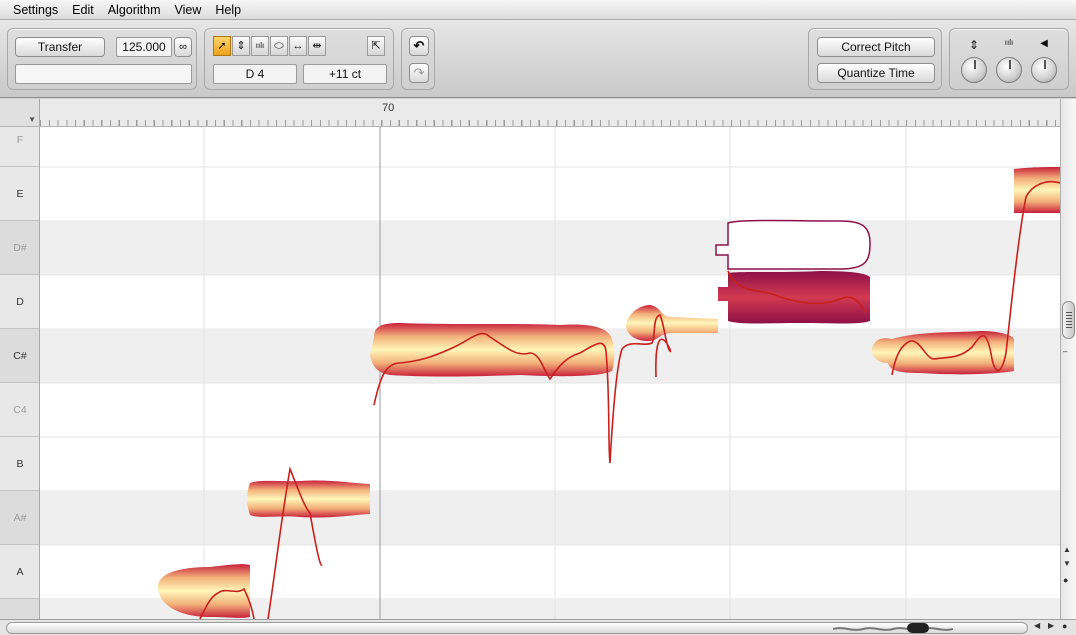  What do you see at coordinates (183, 47) in the screenshot?
I see `link-icon: ∞` at bounding box center [183, 47].